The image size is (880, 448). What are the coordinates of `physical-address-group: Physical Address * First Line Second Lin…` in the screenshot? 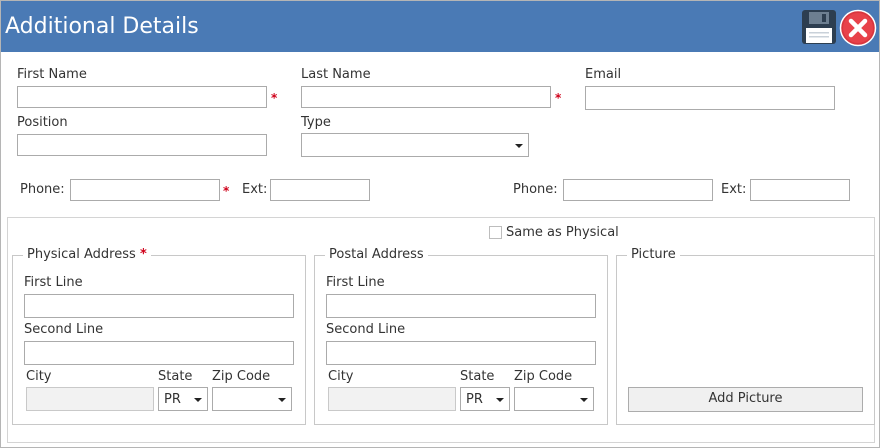 It's located at (159, 336).